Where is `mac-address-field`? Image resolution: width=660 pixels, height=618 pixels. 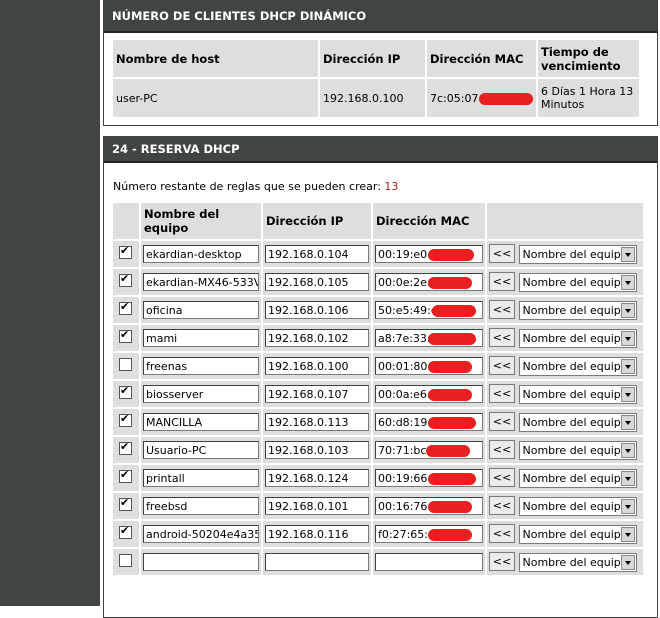
mac-address-field is located at coordinates (429, 562).